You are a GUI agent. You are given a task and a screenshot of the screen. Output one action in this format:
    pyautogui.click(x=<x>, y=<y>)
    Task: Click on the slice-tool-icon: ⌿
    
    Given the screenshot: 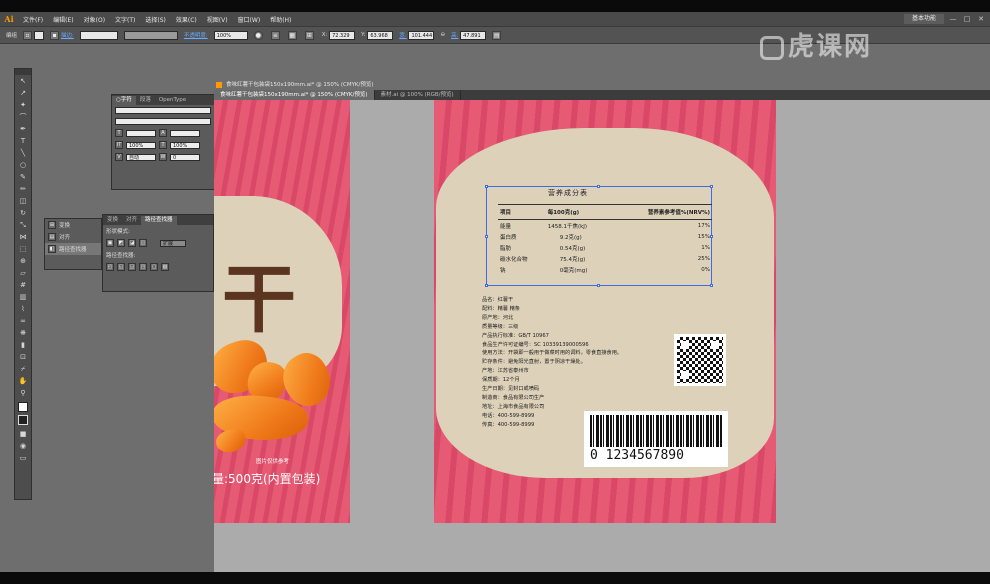 What is the action you would take?
    pyautogui.click(x=23, y=369)
    